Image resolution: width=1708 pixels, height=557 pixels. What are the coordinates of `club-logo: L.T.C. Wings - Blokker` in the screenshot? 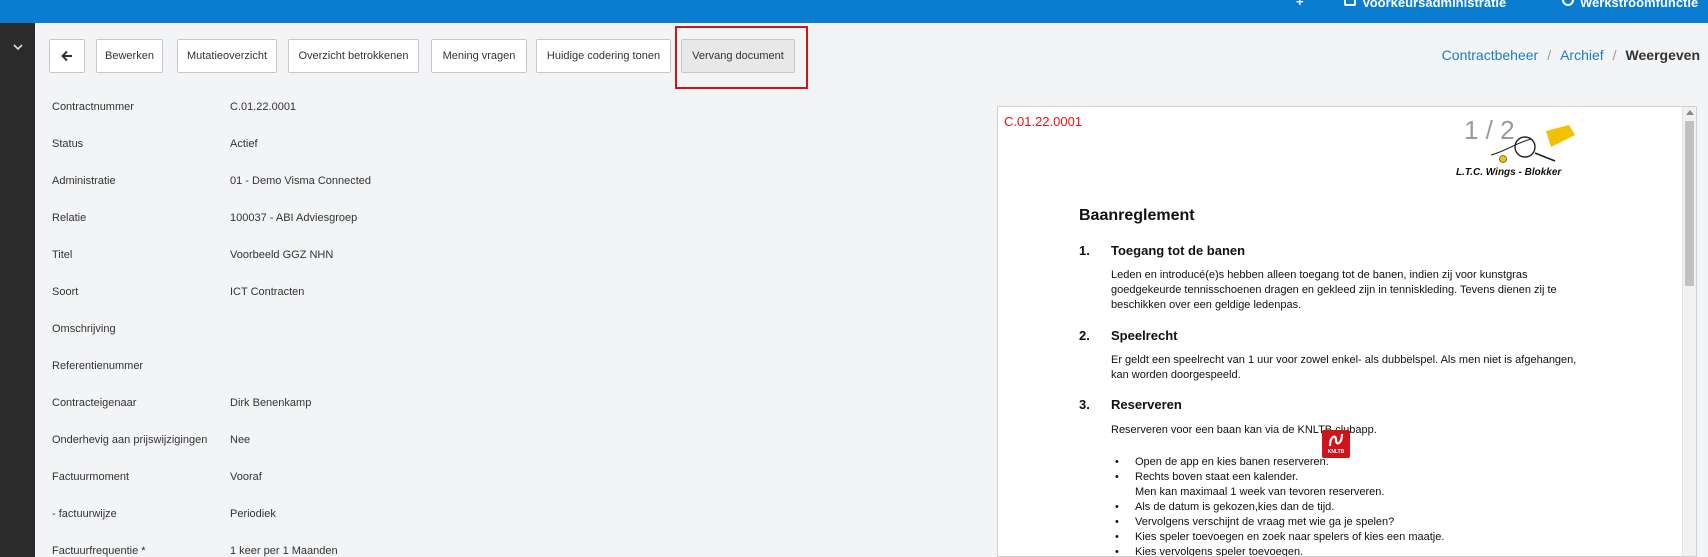 It's located at (1515, 151).